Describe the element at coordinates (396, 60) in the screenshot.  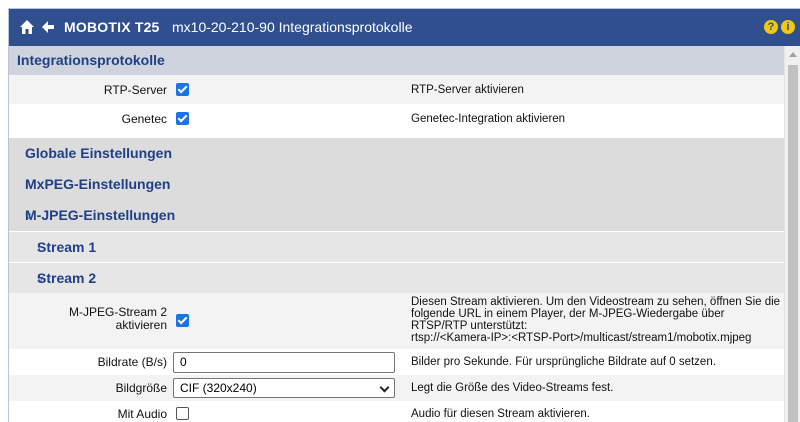
I see `section-header: Integrationsprotokolle` at that location.